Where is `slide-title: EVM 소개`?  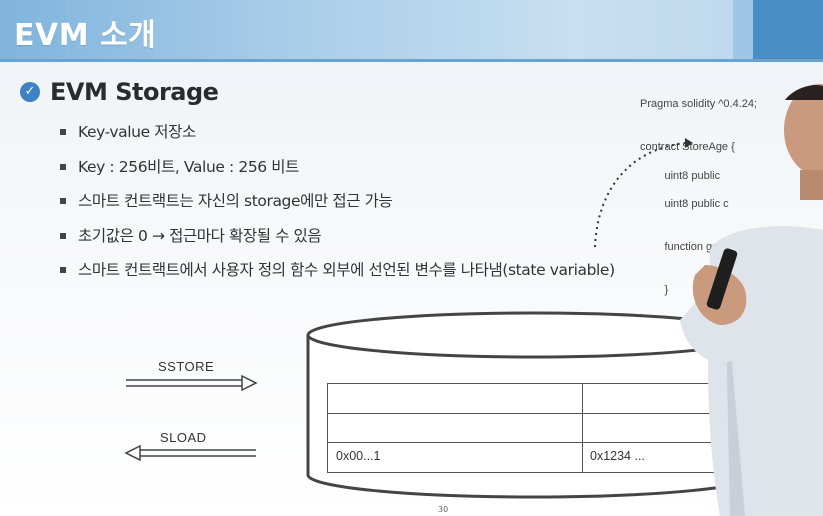 slide-title: EVM 소개 is located at coordinates (85, 35).